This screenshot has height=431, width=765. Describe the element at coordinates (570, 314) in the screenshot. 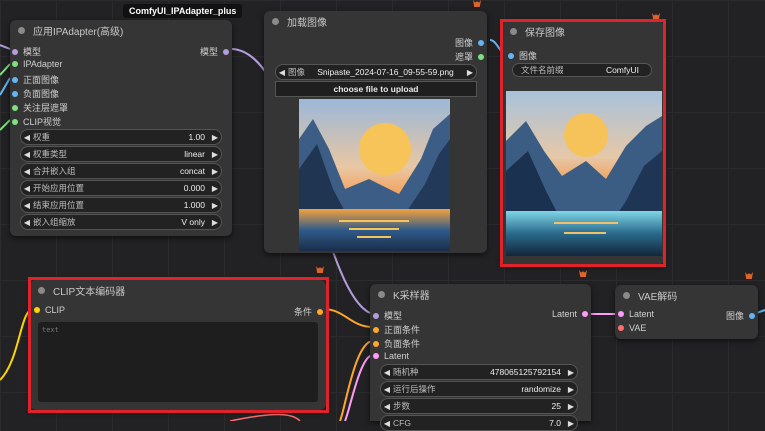

I see `output-latent: Latent` at that location.